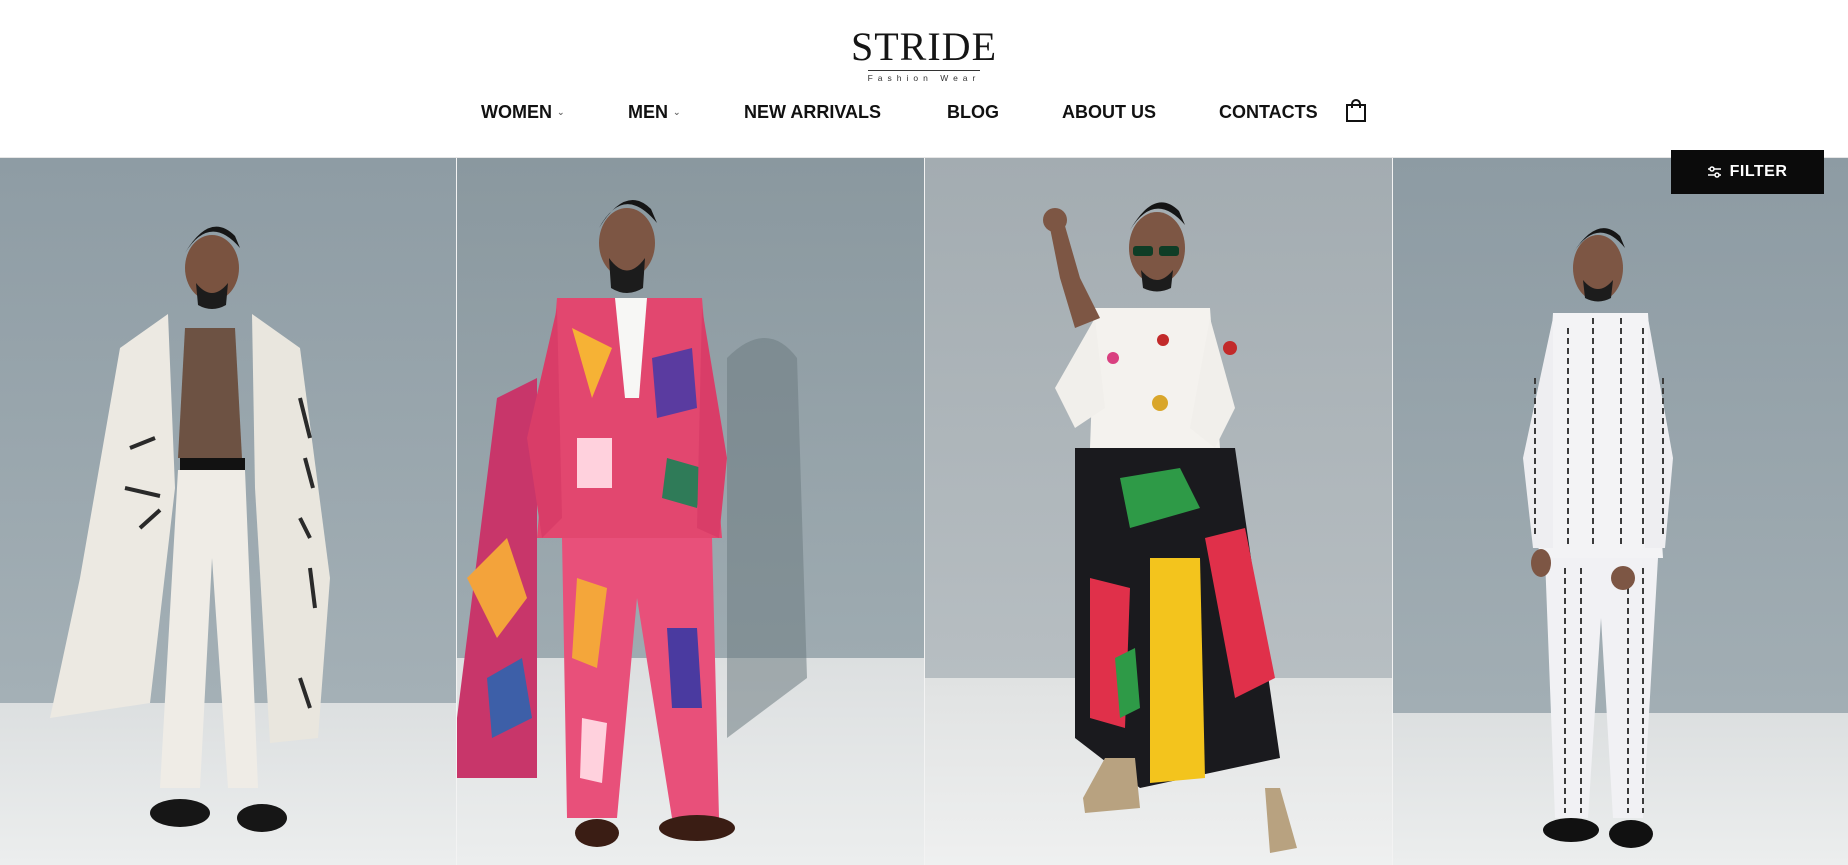 The height and width of the screenshot is (865, 1848). I want to click on filter-button: FILTER, so click(1747, 172).